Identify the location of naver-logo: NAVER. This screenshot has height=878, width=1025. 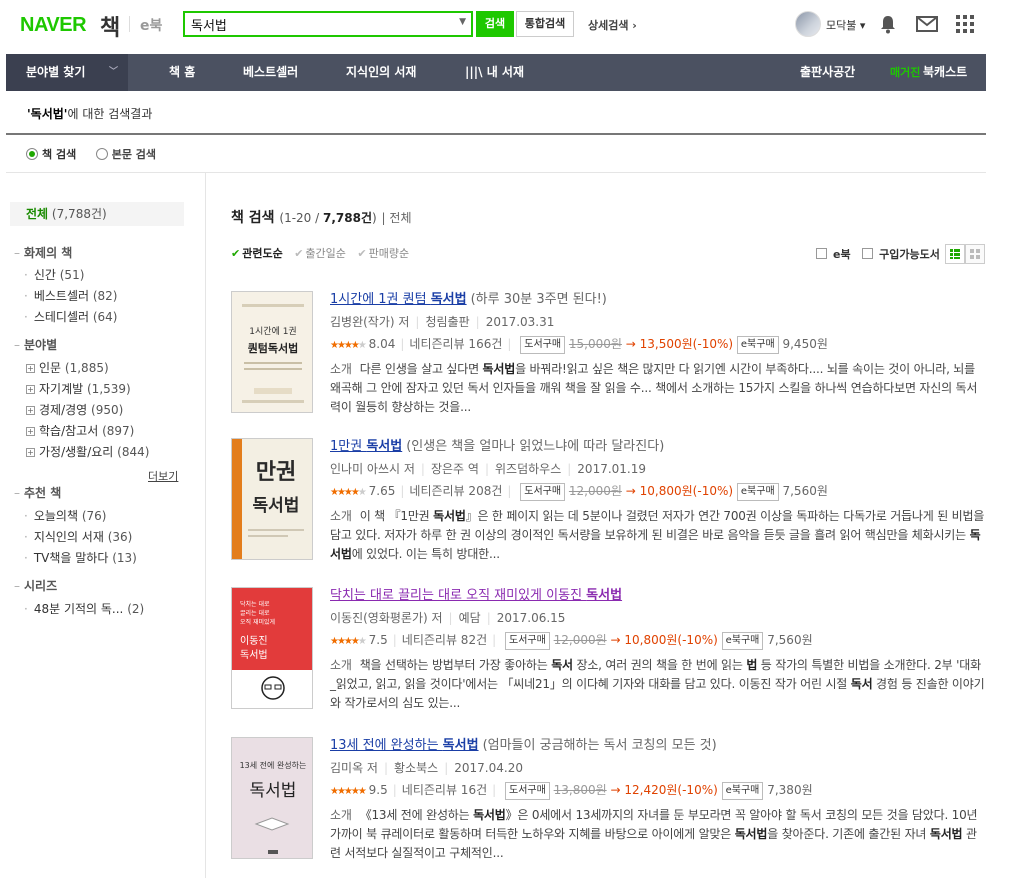
(53, 25).